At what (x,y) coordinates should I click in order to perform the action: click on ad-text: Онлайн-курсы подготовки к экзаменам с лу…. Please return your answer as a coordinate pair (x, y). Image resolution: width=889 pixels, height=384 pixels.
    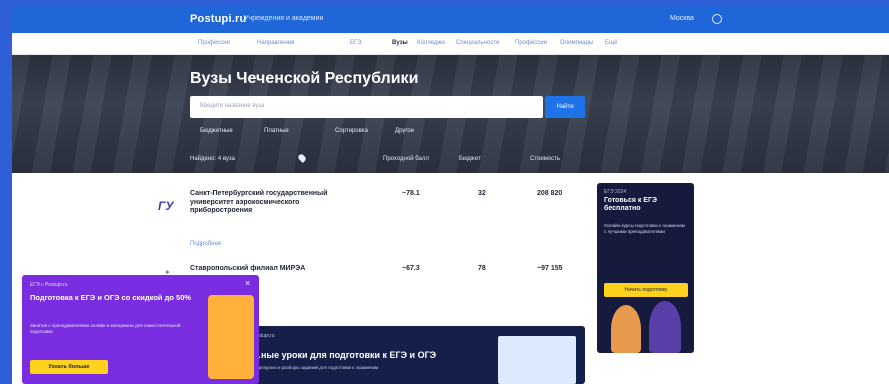
    Looking at the image, I should click on (644, 228).